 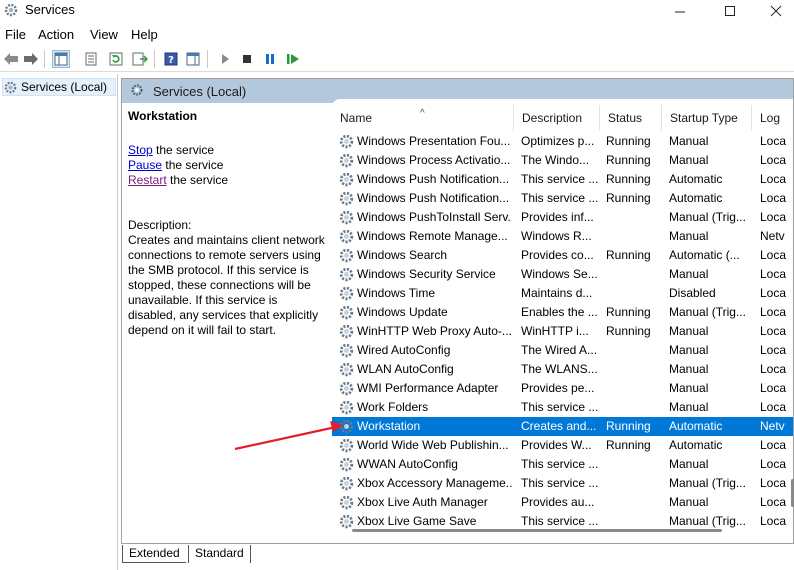 I want to click on forward-arrow-icon, so click(x=31, y=59).